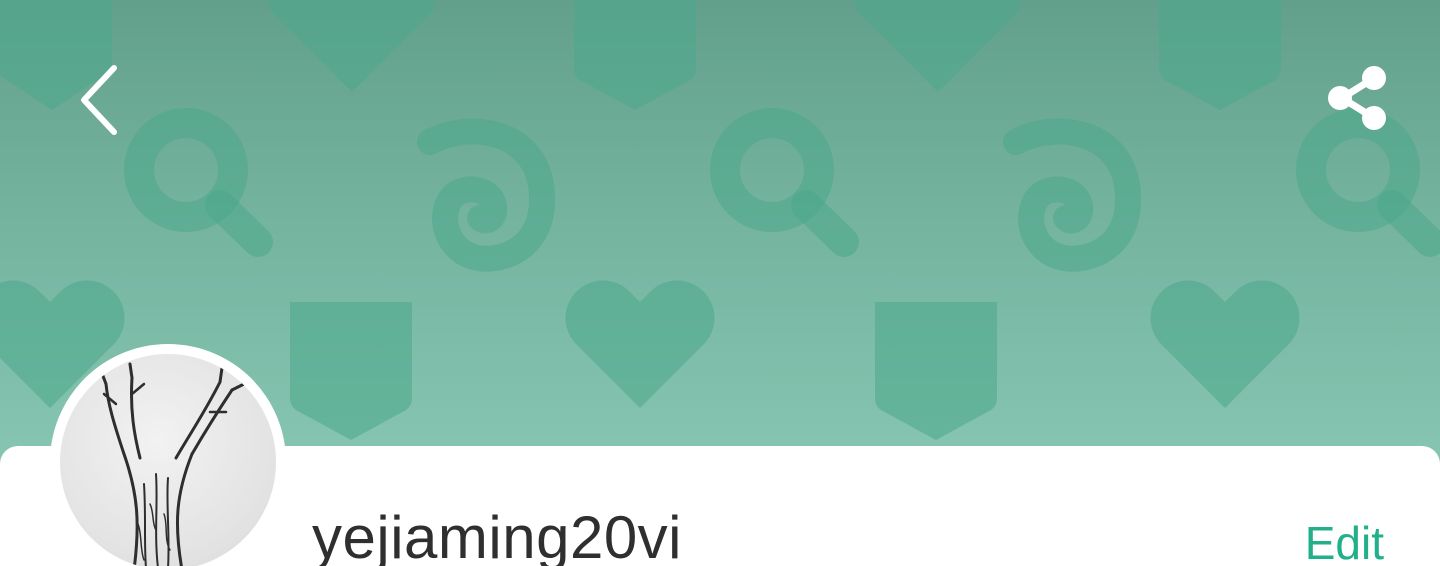  I want to click on share-icon, so click(1357, 98).